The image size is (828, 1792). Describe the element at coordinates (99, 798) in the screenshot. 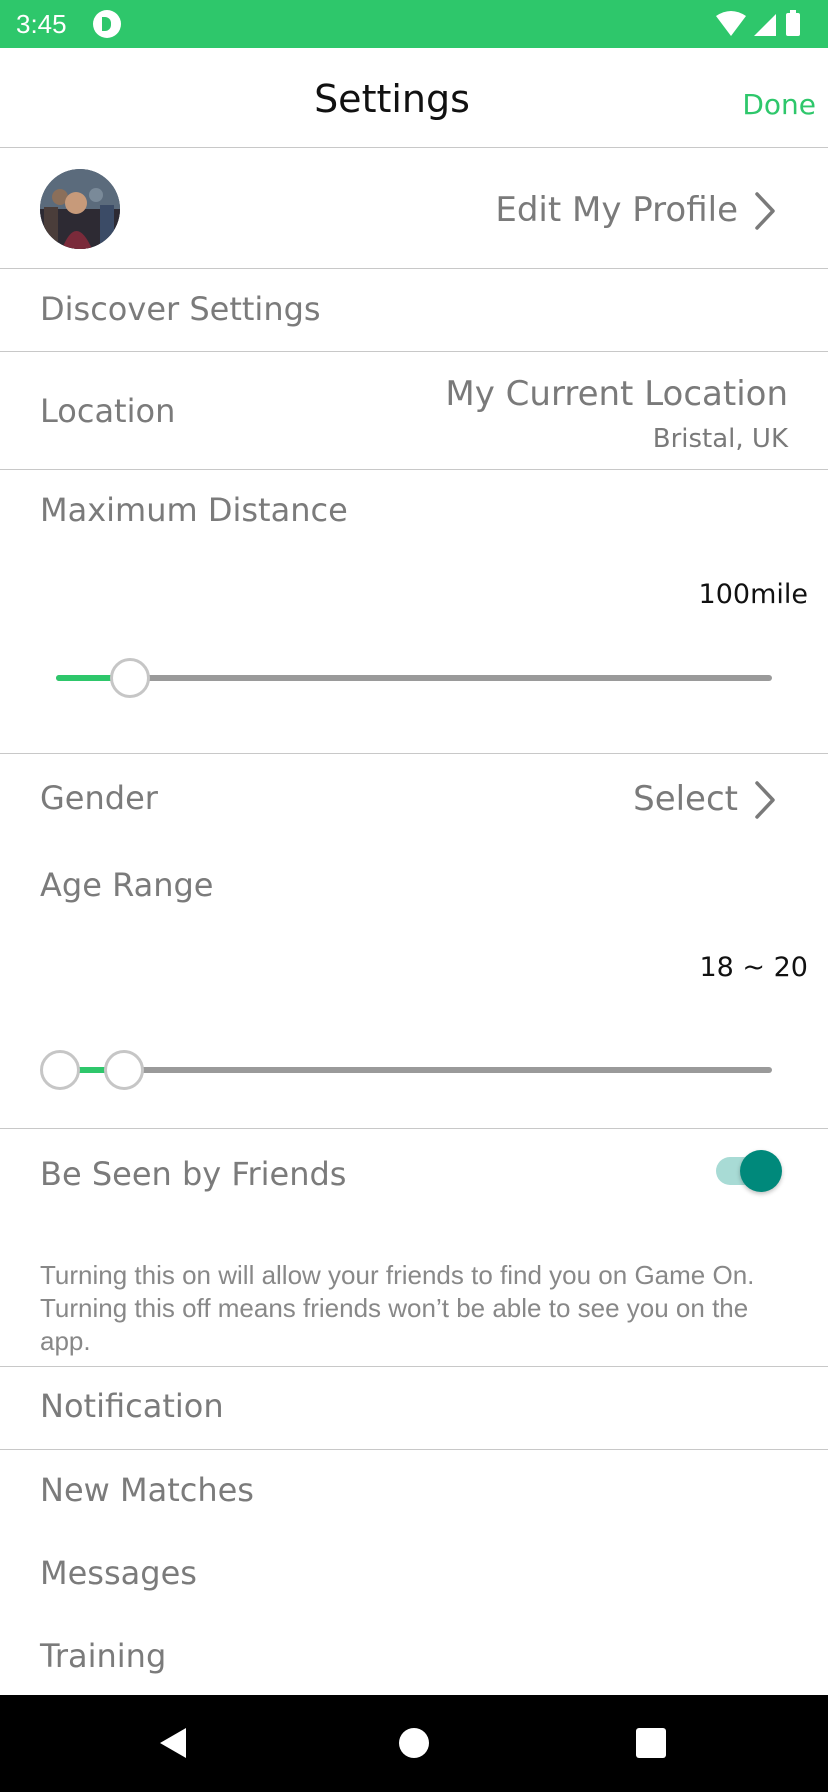

I see `gender-label: Gender` at that location.